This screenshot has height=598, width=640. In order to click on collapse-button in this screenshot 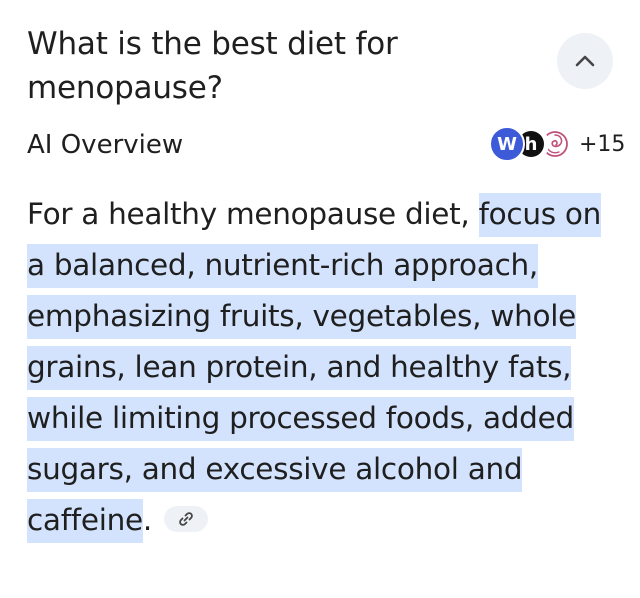, I will do `click(585, 61)`.